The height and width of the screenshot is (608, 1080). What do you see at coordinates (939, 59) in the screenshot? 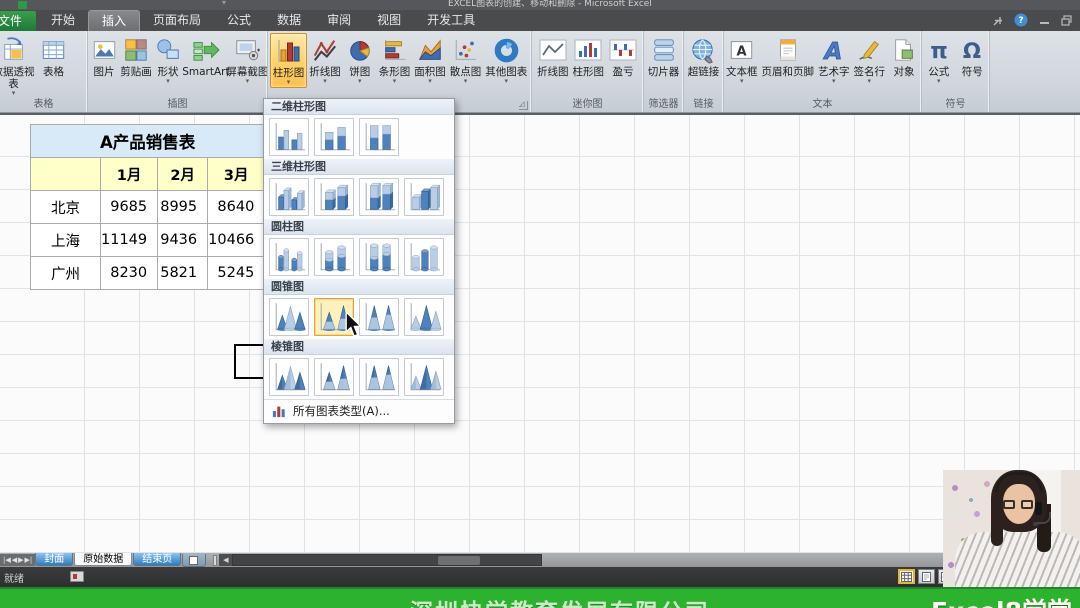
I see `button-公式: π 公式 ▾` at bounding box center [939, 59].